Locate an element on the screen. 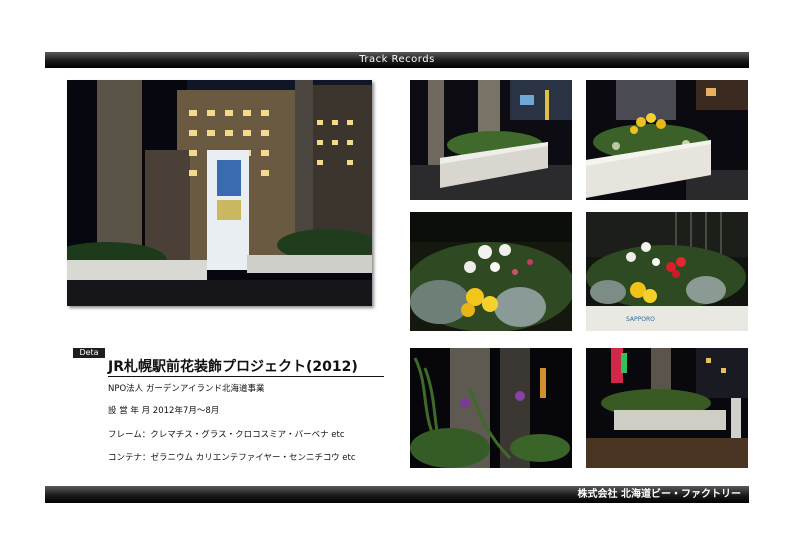  container-plants-text: コンテナ：ゼラニウム カリエンテファイヤー・センニチコウ etc is located at coordinates (232, 458).